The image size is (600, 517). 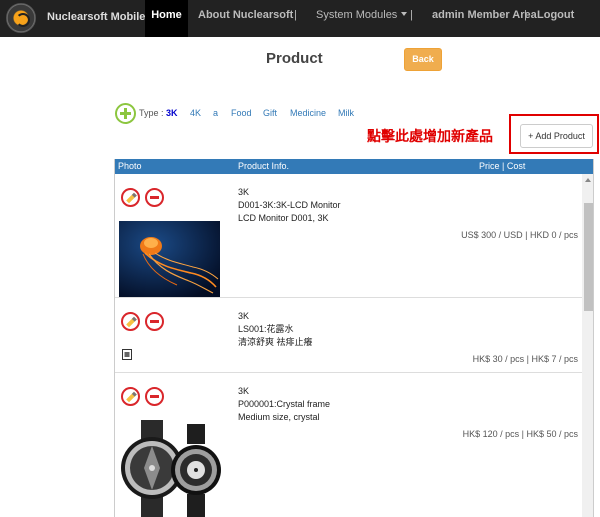 I want to click on product-price: HK$ 30 / pcs | HK$ 7 / pcs, so click(x=525, y=359).